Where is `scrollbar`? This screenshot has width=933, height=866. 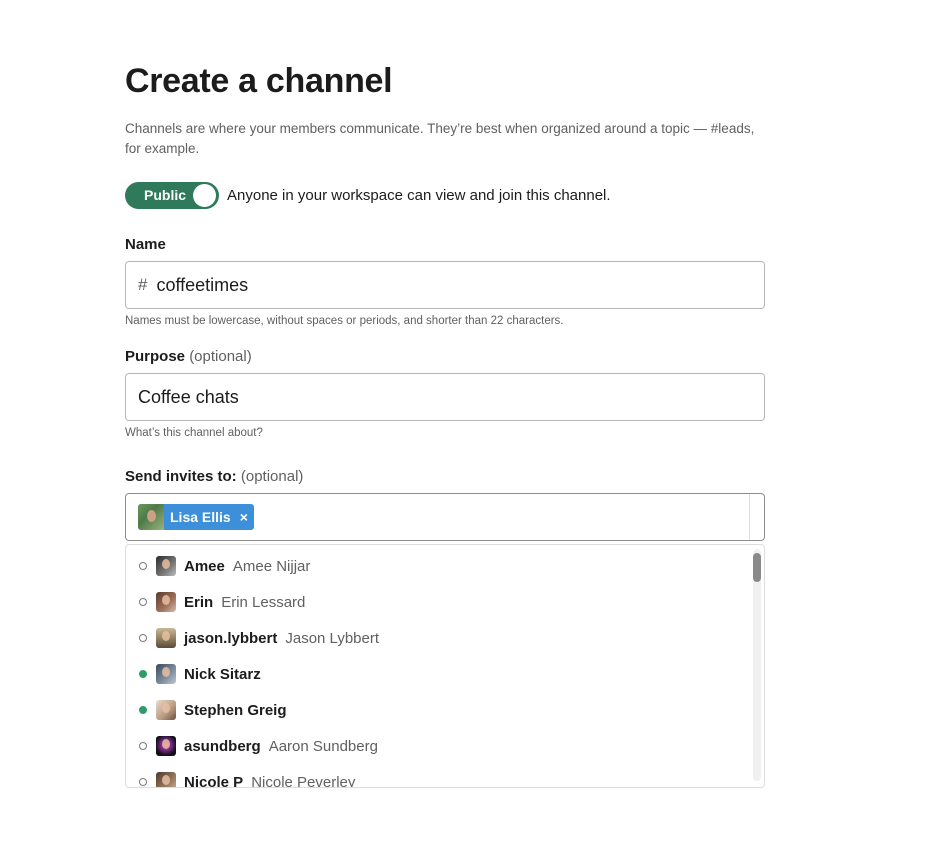
scrollbar is located at coordinates (757, 665).